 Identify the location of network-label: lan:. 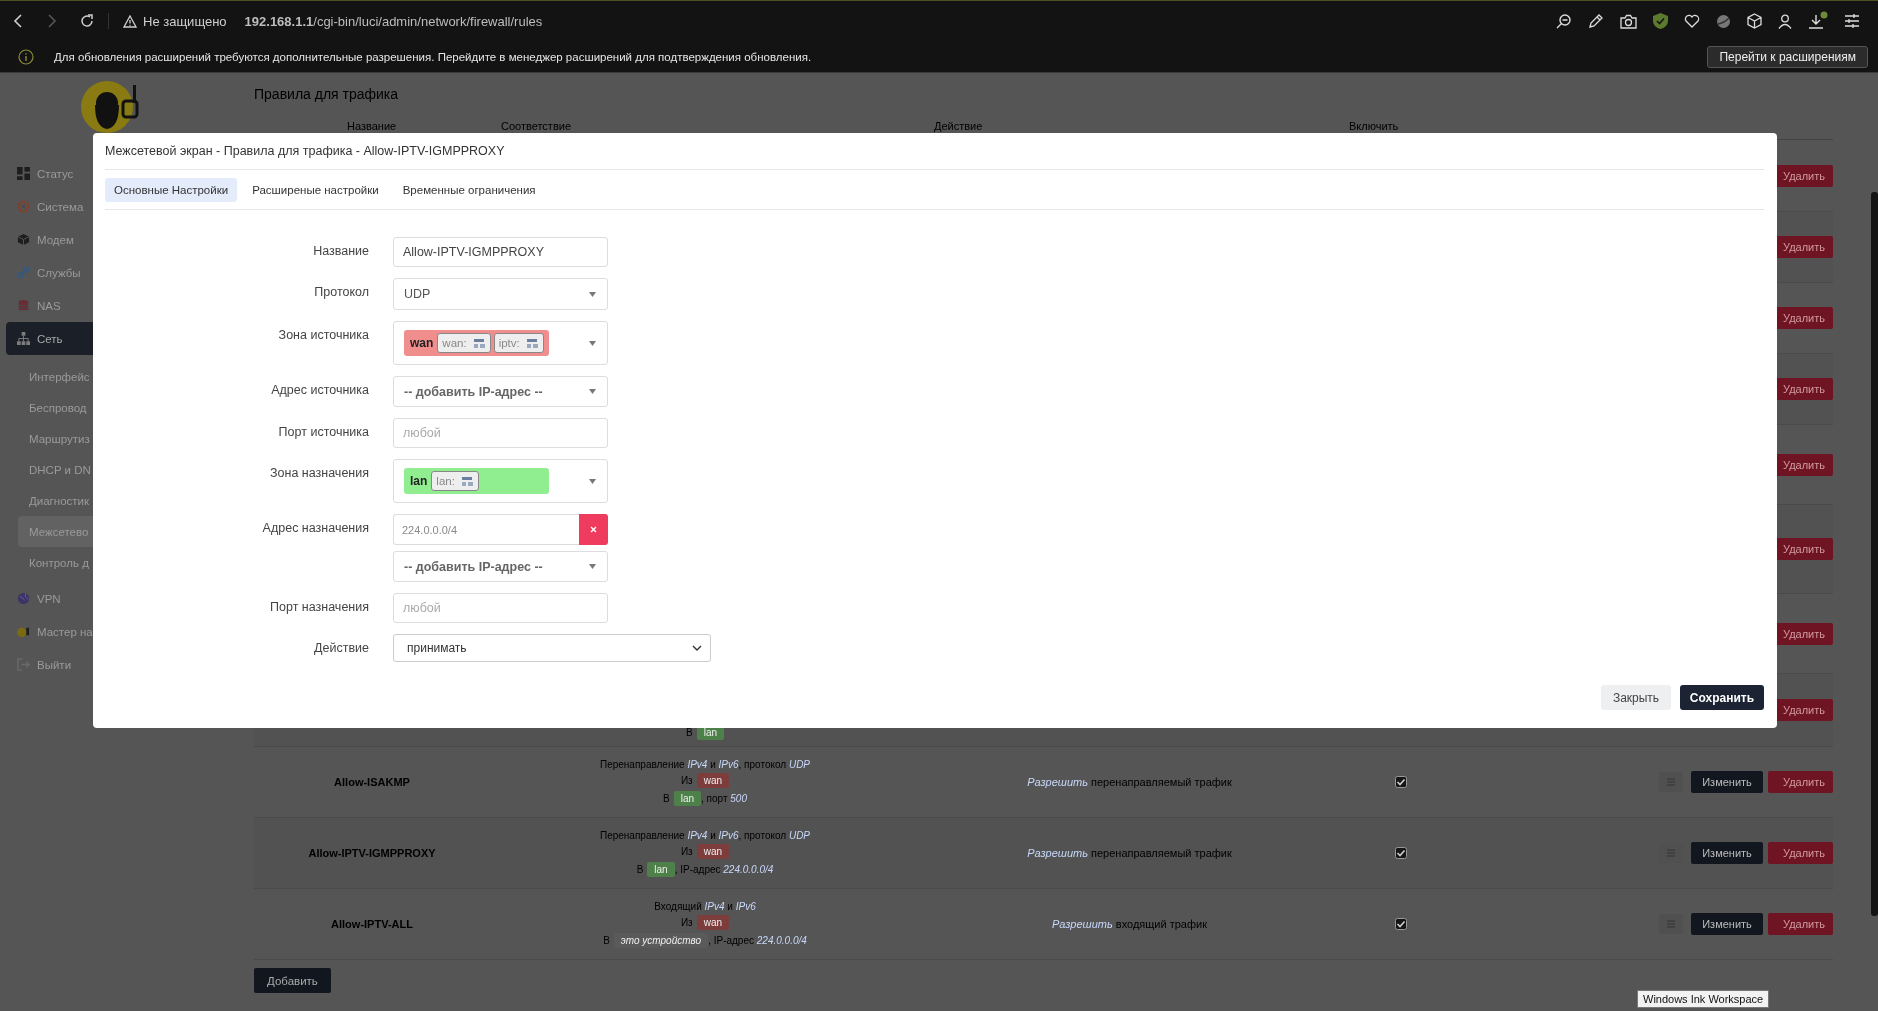
(445, 481).